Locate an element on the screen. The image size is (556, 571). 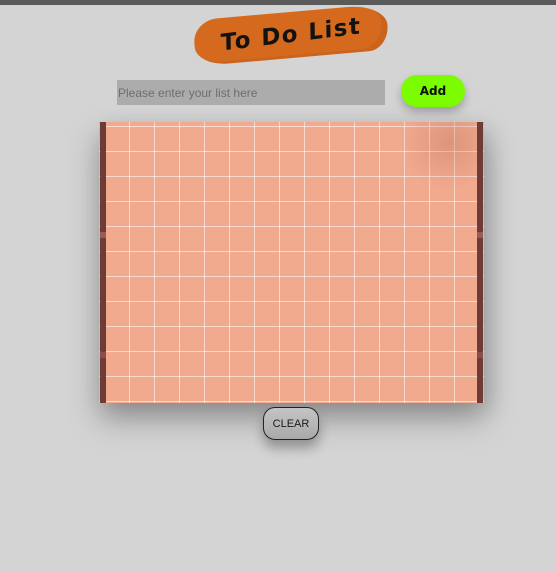
paper-stain is located at coordinates (441, 157).